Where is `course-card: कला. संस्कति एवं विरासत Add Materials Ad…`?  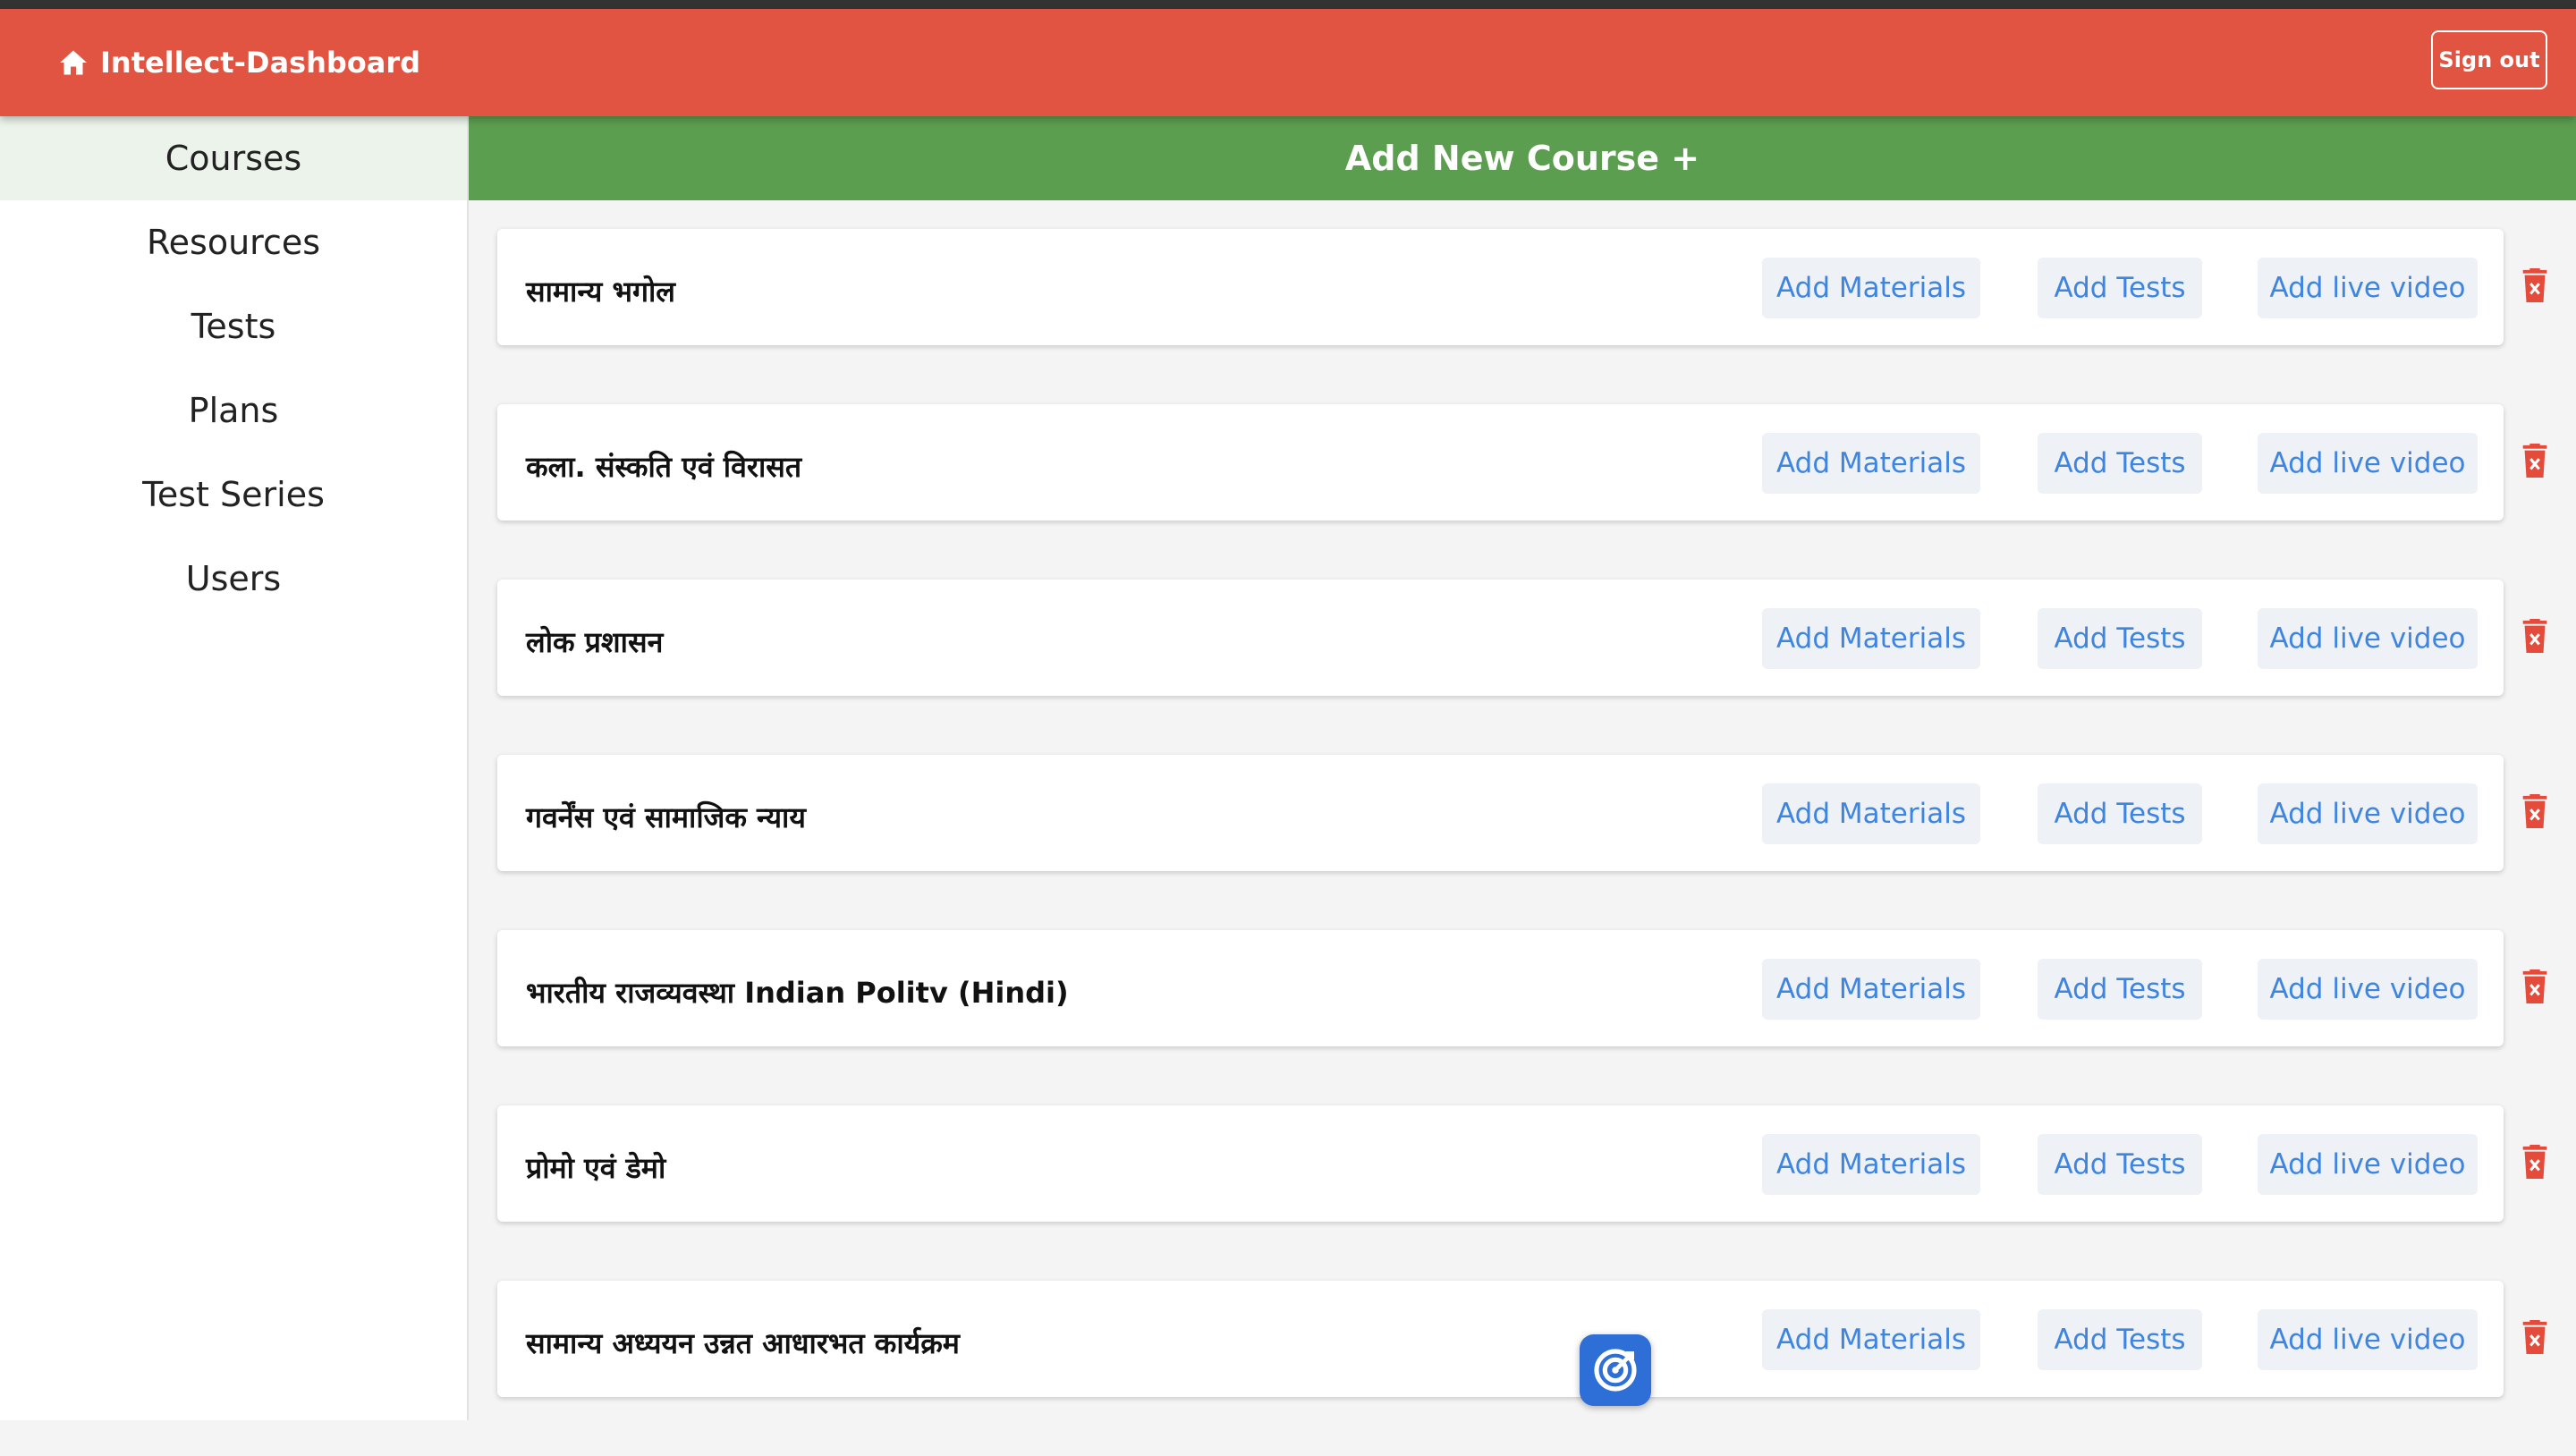 course-card: कला. संस्कति एवं विरासत Add Materials Ad… is located at coordinates (1500, 463).